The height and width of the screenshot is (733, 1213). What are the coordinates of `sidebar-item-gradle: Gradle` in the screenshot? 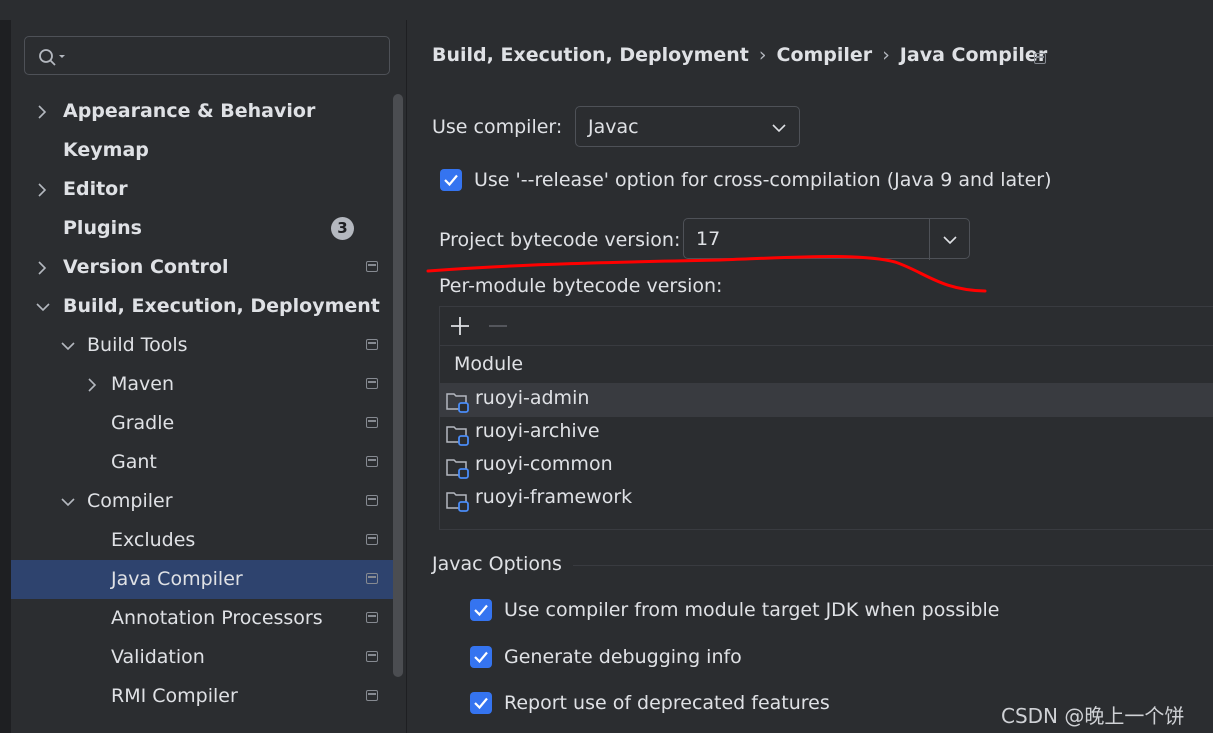 It's located at (202, 423).